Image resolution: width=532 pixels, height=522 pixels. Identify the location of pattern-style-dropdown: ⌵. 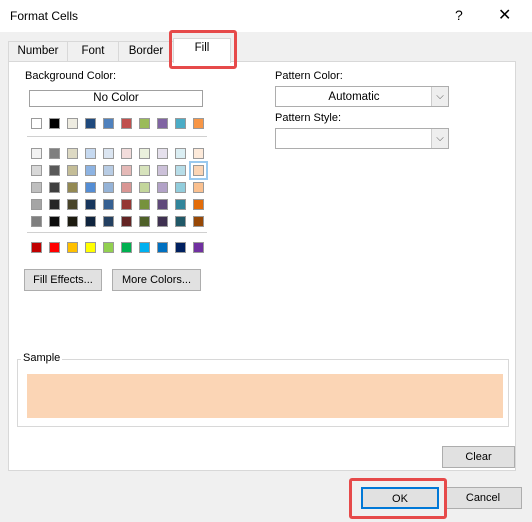
(362, 138).